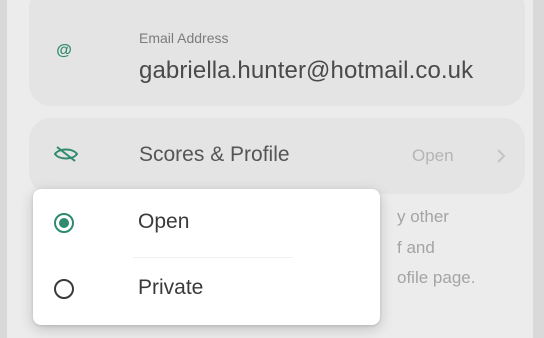 This screenshot has height=338, width=544. I want to click on eye-slash-icon, so click(66, 154).